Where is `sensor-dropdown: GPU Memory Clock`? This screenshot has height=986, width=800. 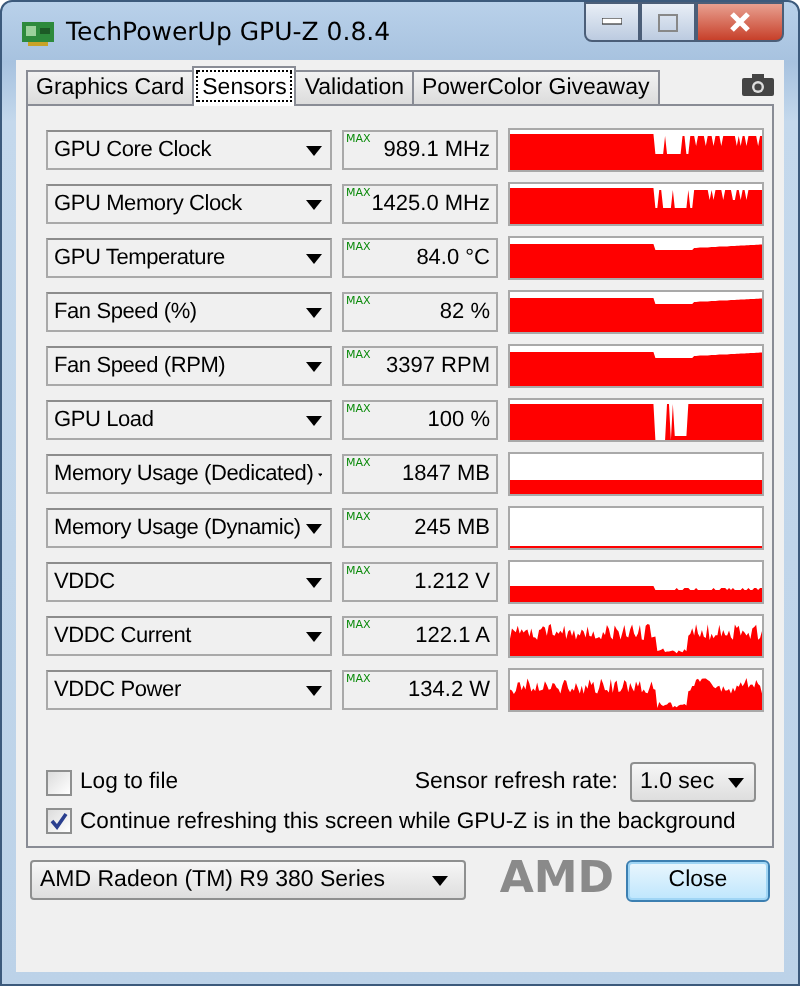
sensor-dropdown: GPU Memory Clock is located at coordinates (189, 204).